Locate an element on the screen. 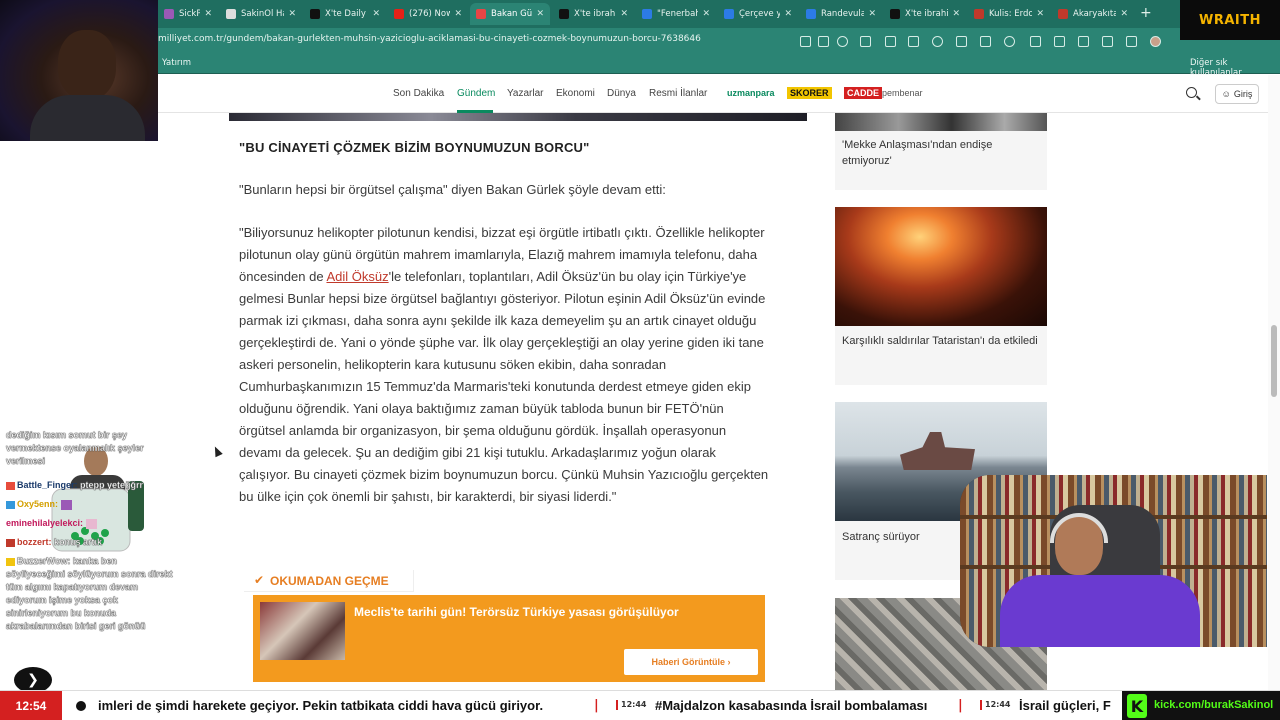 This screenshot has height=720, width=1280. read-aloud-icon is located at coordinates (823, 41).